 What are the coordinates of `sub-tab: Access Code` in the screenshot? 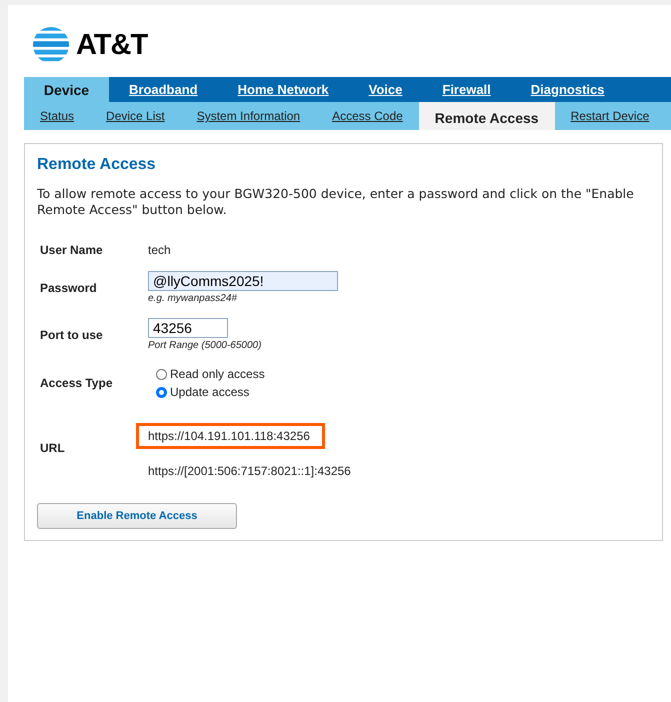 It's located at (367, 116).